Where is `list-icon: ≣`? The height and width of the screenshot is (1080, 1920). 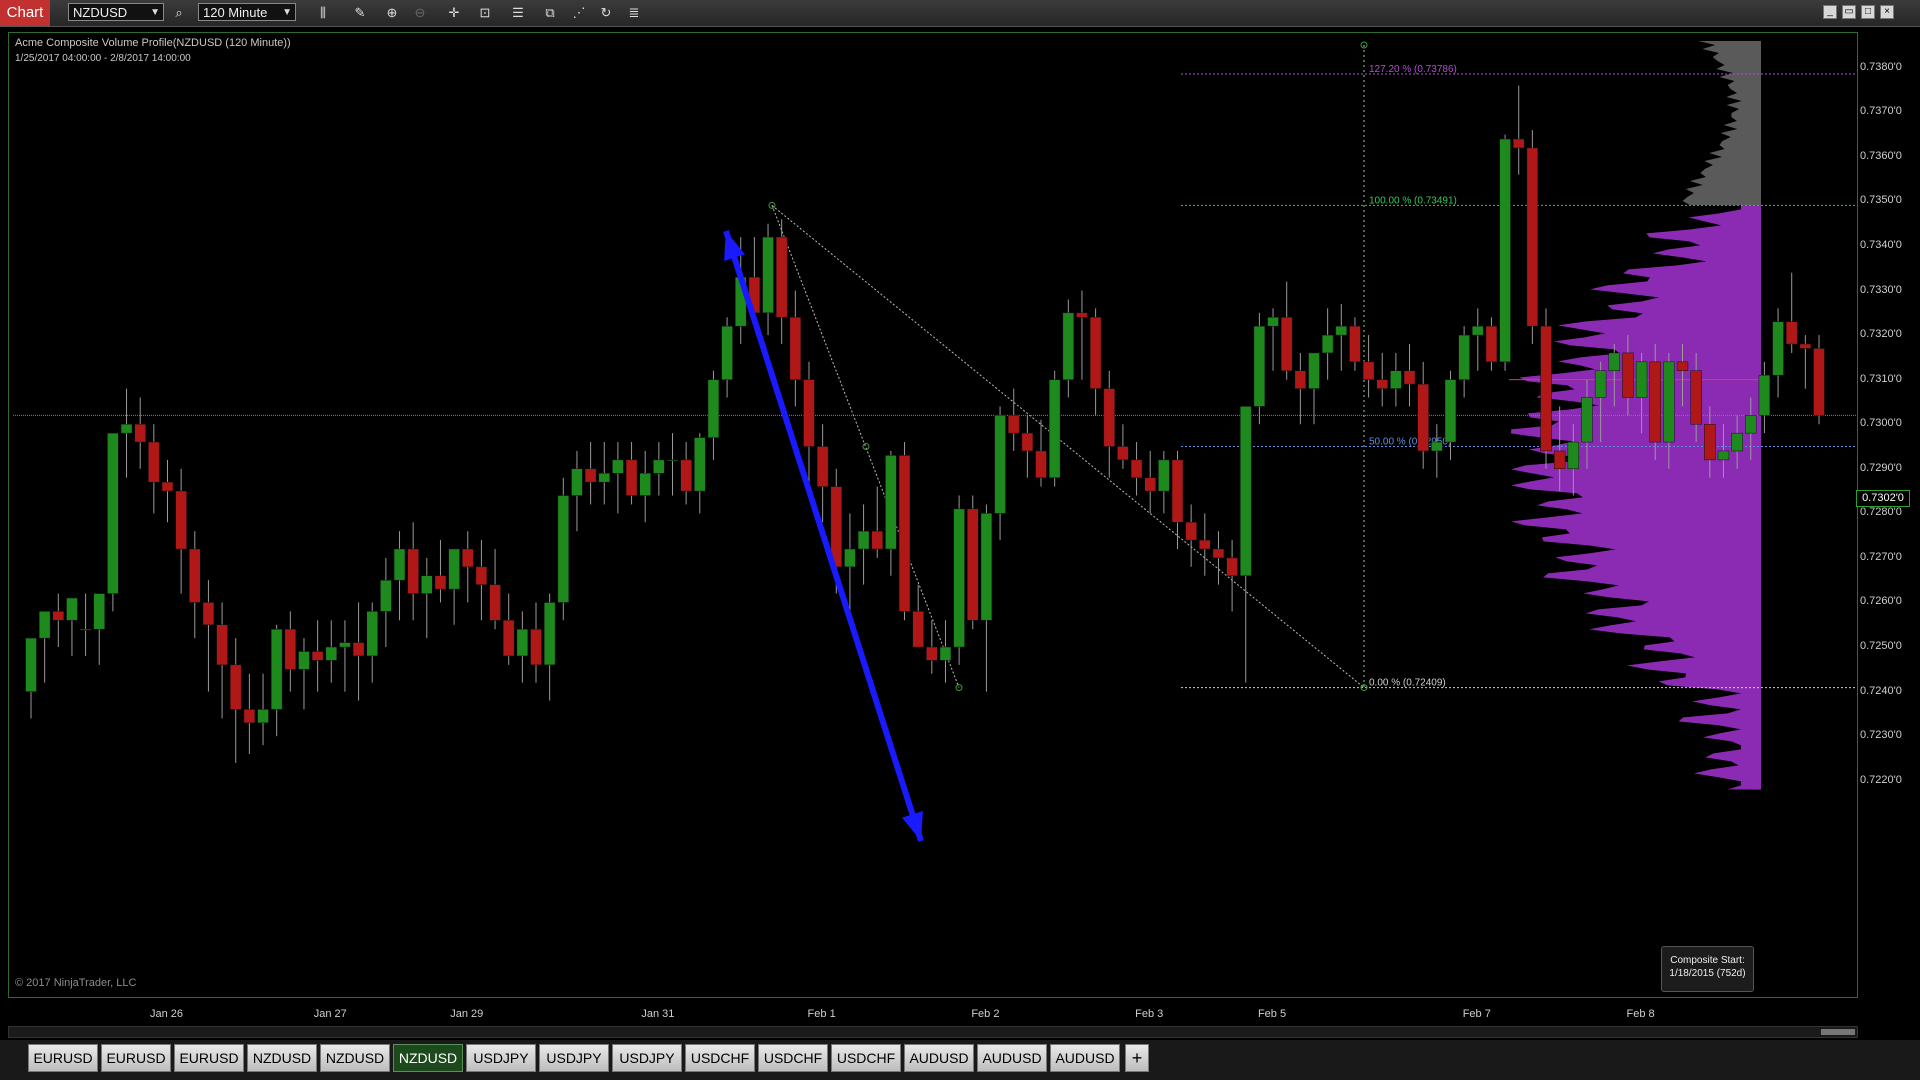 list-icon: ≣ is located at coordinates (634, 13).